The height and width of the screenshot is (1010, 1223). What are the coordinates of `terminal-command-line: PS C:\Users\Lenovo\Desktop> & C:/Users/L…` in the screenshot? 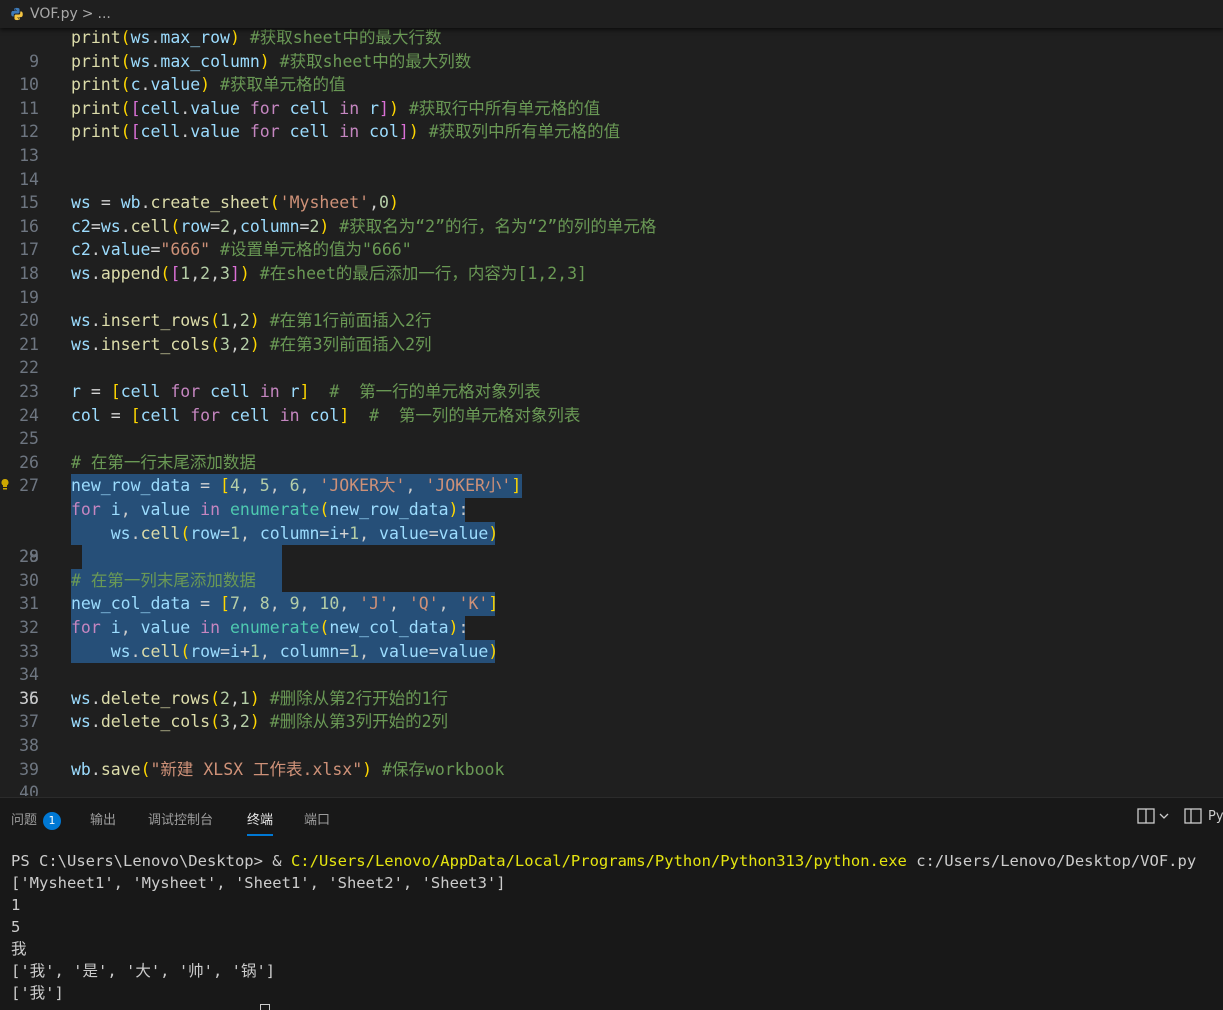 It's located at (603, 861).